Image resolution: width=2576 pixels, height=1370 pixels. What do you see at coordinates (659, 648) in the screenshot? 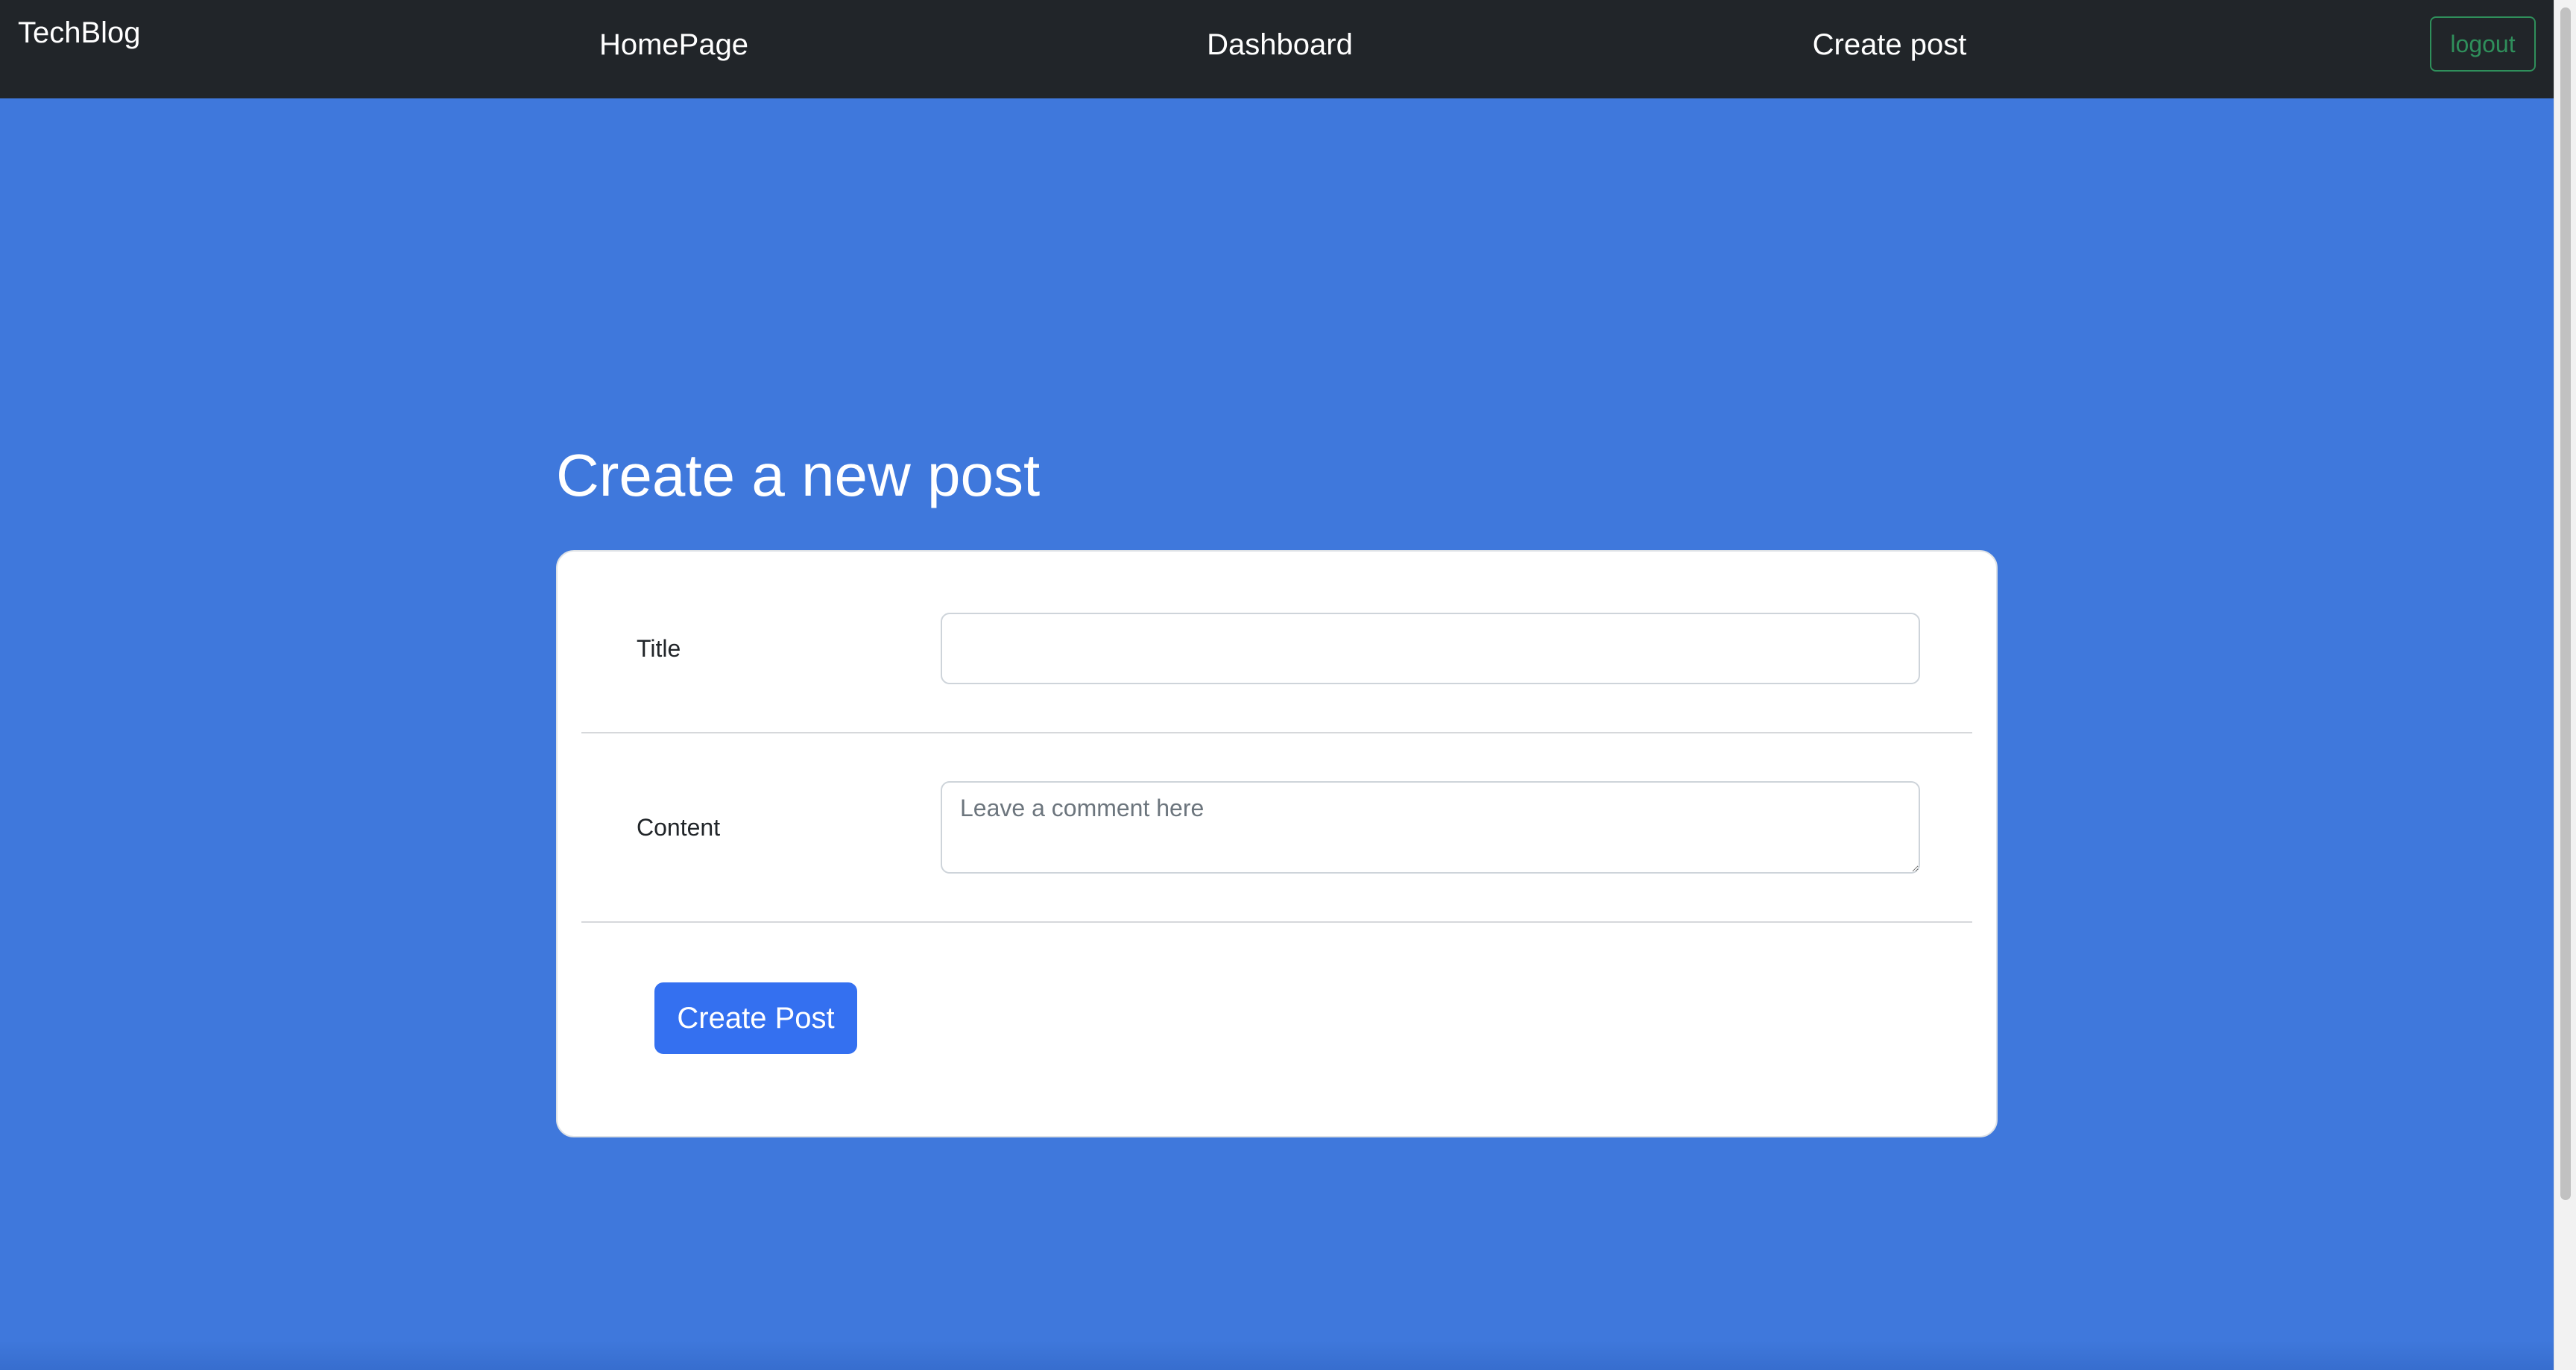
I see `title-label: Title` at bounding box center [659, 648].